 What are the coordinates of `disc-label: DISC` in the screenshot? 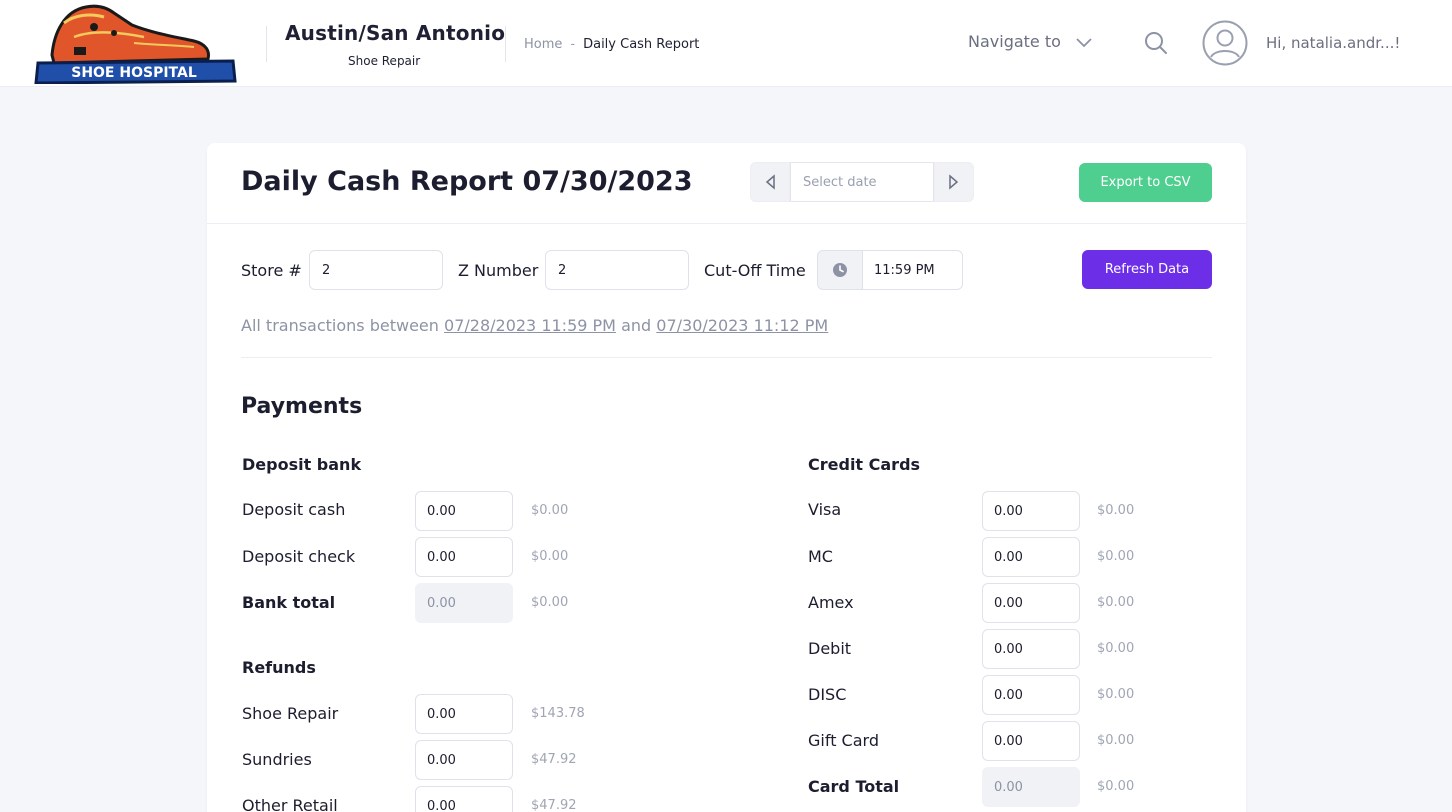 It's located at (827, 694).